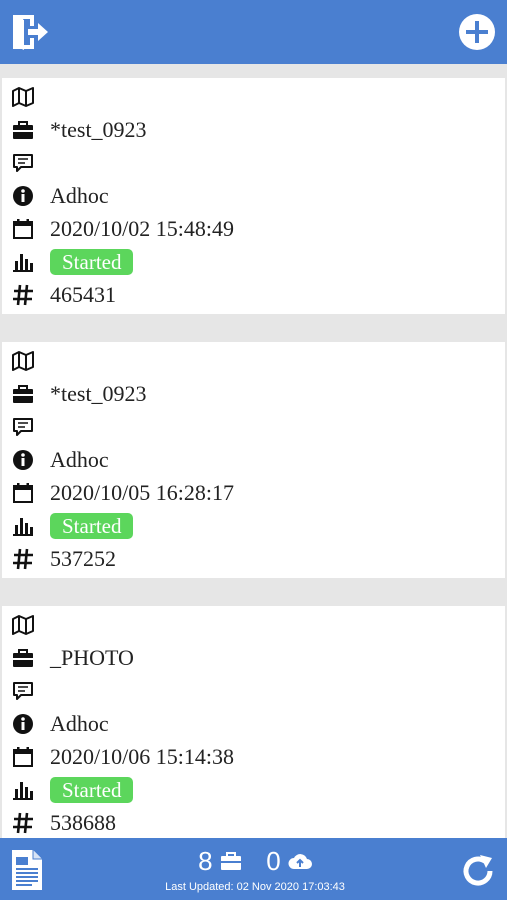 The width and height of the screenshot is (507, 900). I want to click on bottom-bar: 8 0 Last Updated: 02 Nov 2020 17:03:43, so click(253, 869).